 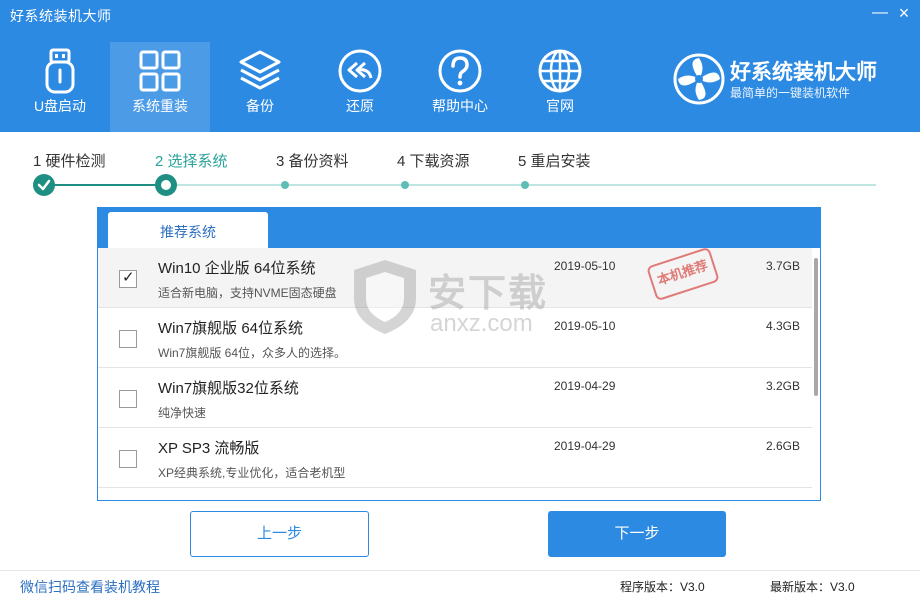 I want to click on app-title: 好系统装机大师, so click(x=61, y=16).